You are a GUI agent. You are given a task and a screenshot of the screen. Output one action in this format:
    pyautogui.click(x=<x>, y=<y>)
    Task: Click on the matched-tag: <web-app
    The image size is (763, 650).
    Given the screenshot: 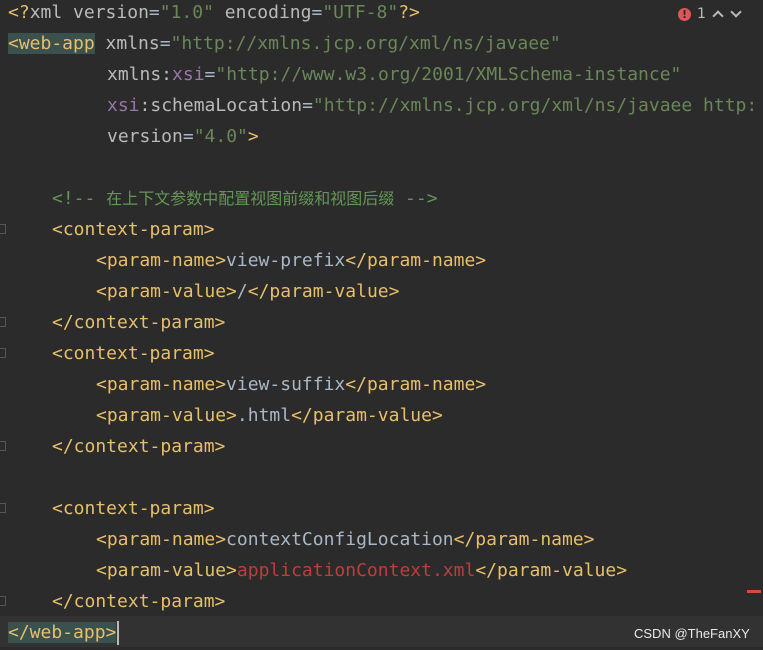 What is the action you would take?
    pyautogui.click(x=51, y=43)
    